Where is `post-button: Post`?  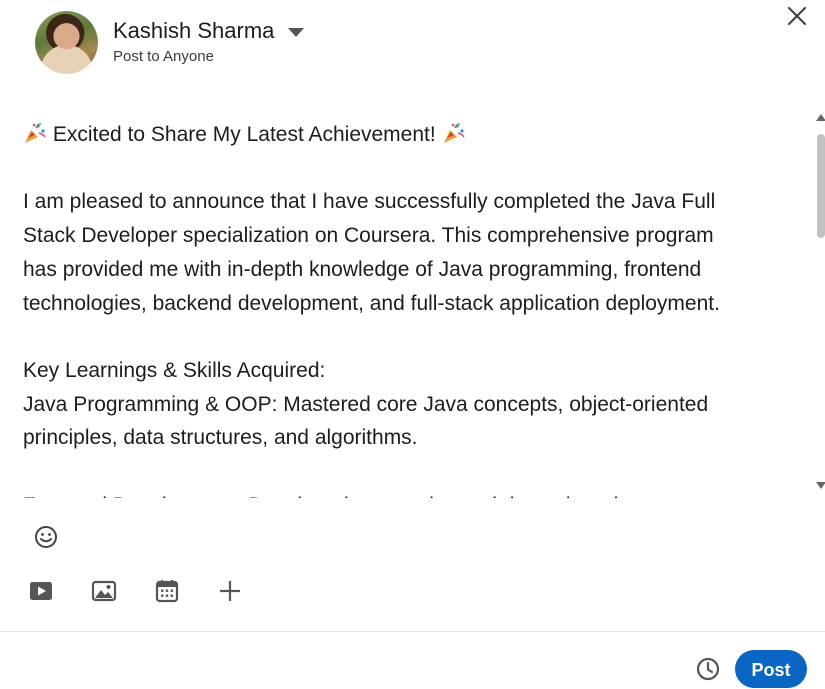
post-button: Post is located at coordinates (771, 669).